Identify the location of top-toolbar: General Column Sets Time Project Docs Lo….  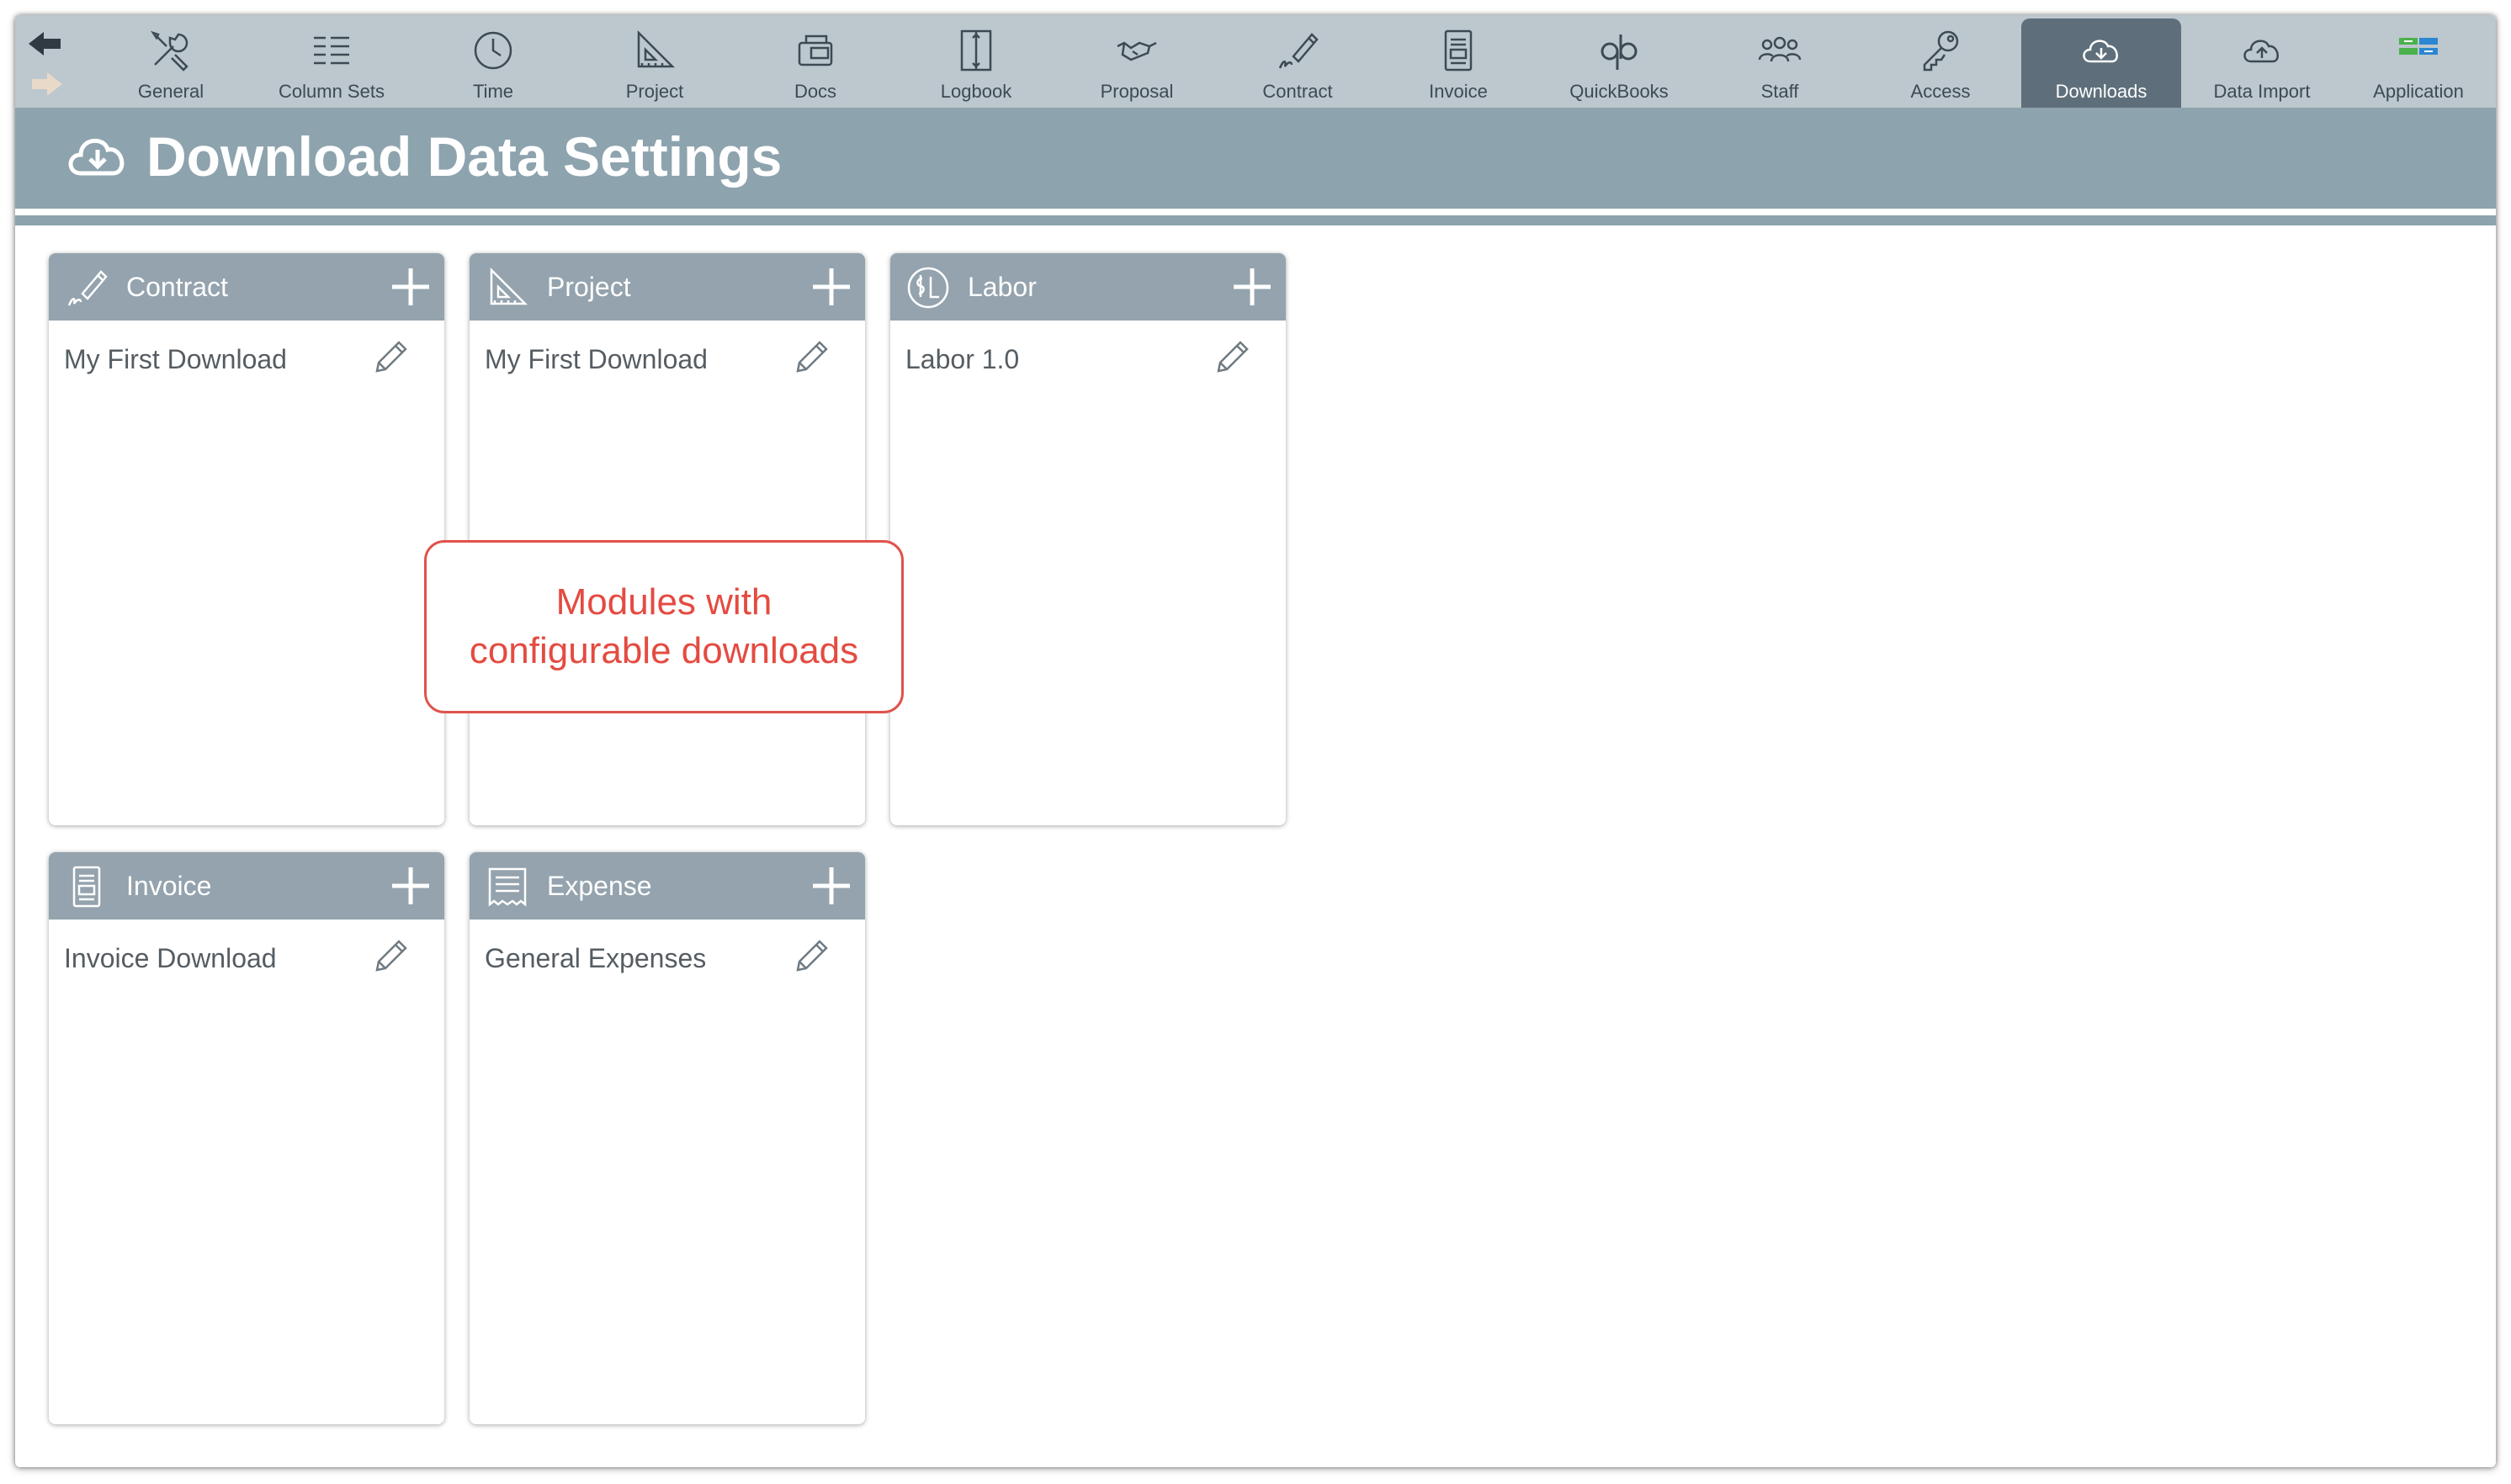
(1255, 63).